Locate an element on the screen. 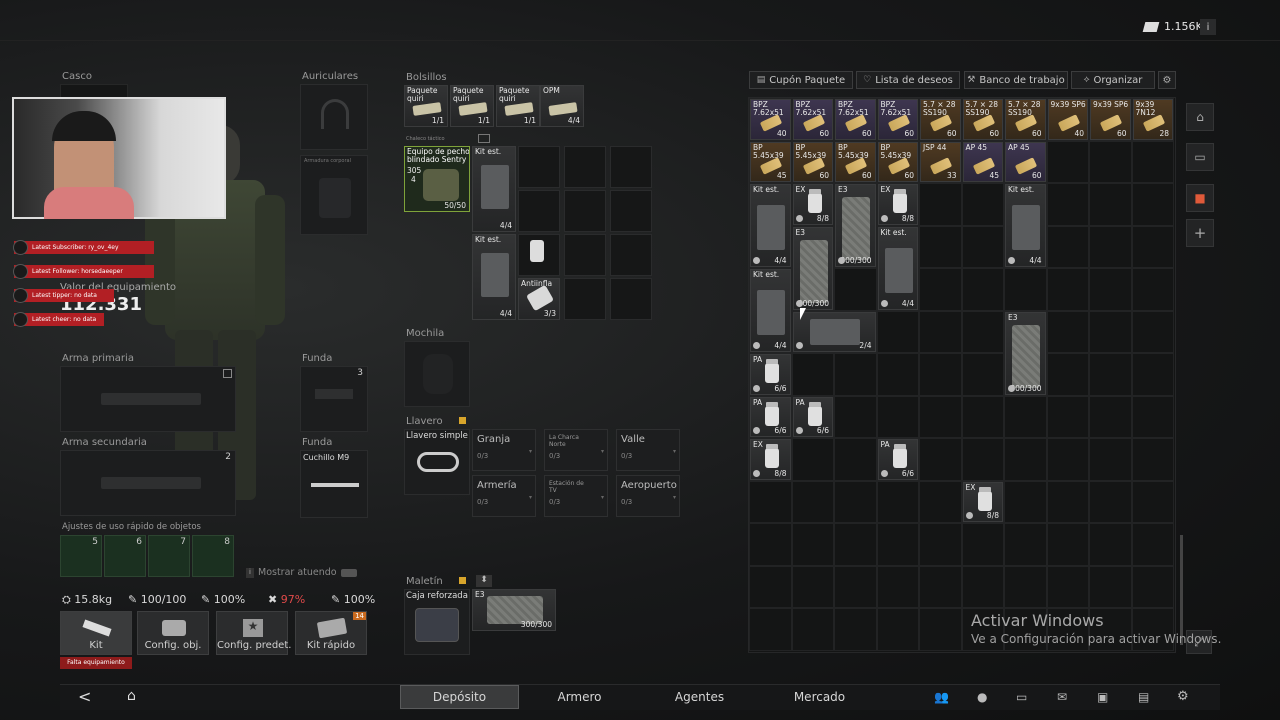 This screenshot has height=720, width=1280. mail-icon: ✉ is located at coordinates (1062, 697).